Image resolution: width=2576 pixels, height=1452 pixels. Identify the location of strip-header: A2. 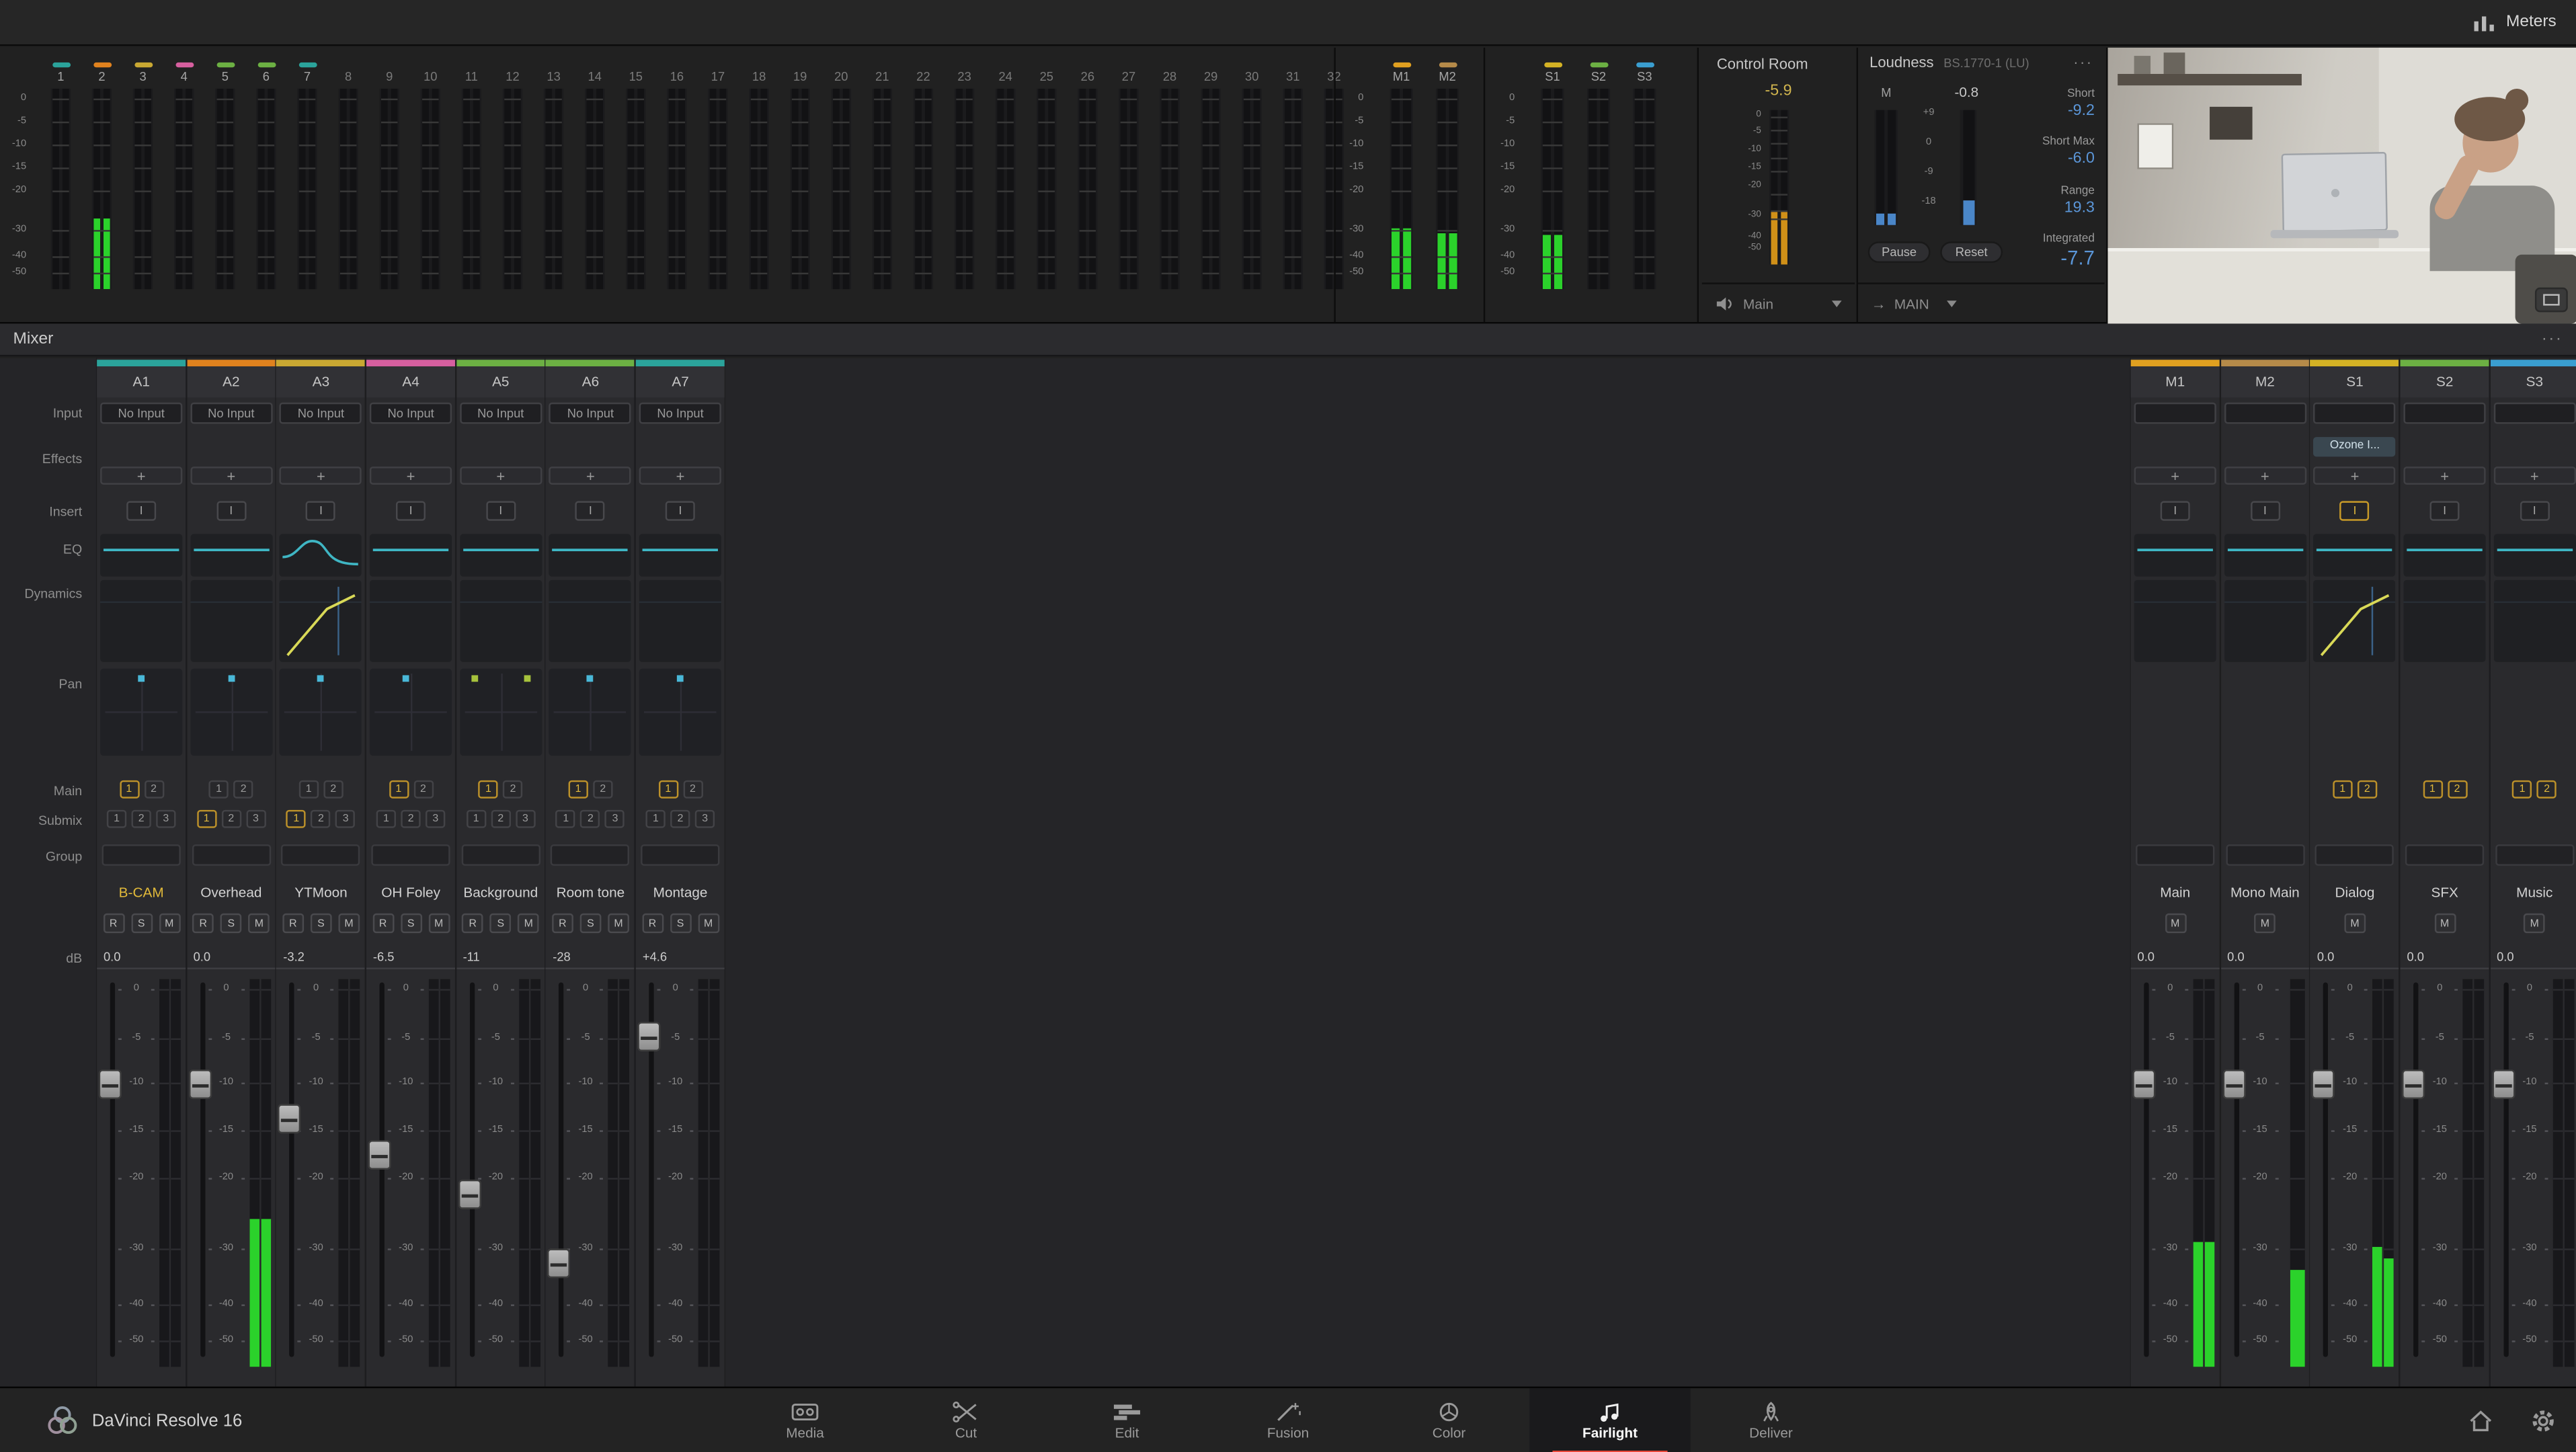
(231, 379).